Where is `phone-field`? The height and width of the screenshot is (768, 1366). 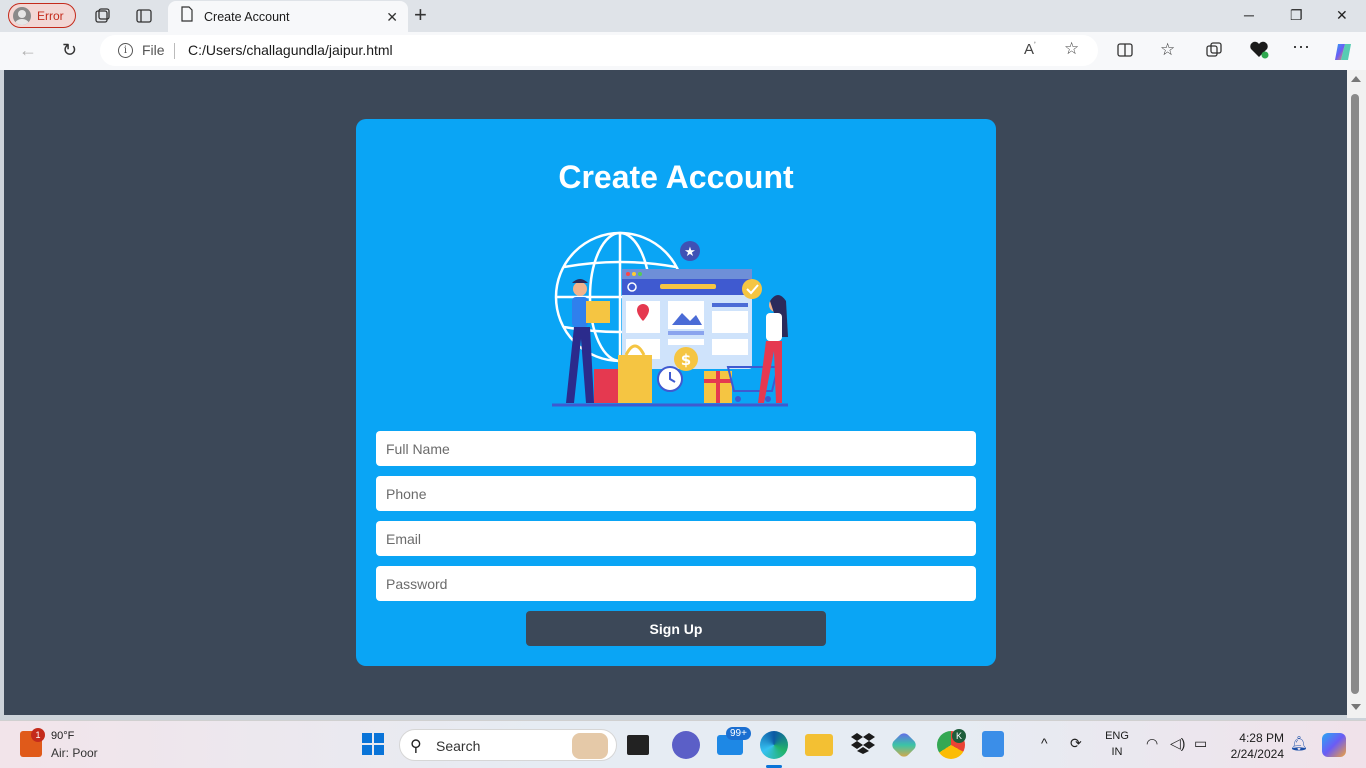 phone-field is located at coordinates (676, 493).